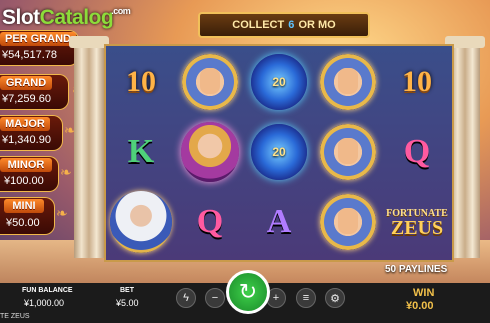  What do you see at coordinates (424, 293) in the screenshot?
I see `win-label: WIN` at bounding box center [424, 293].